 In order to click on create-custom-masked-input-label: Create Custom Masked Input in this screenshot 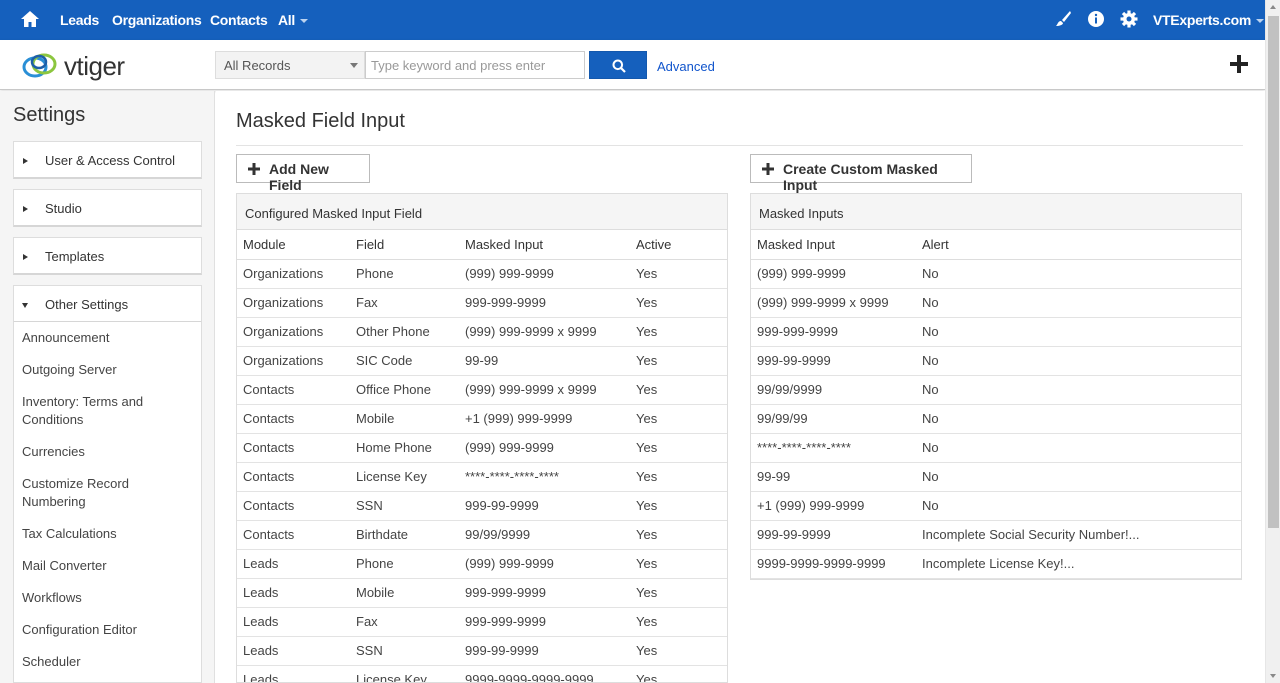, I will do `click(860, 177)`.